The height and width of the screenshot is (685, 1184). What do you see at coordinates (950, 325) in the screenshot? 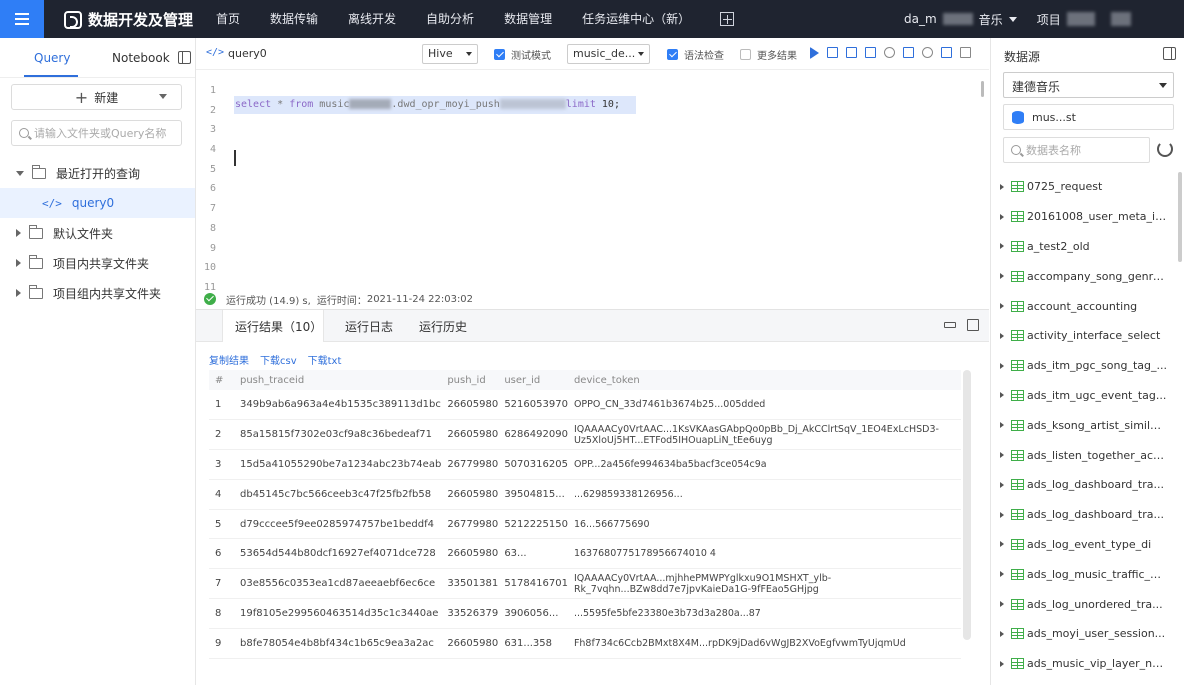
I see `minimize-panel-icon` at bounding box center [950, 325].